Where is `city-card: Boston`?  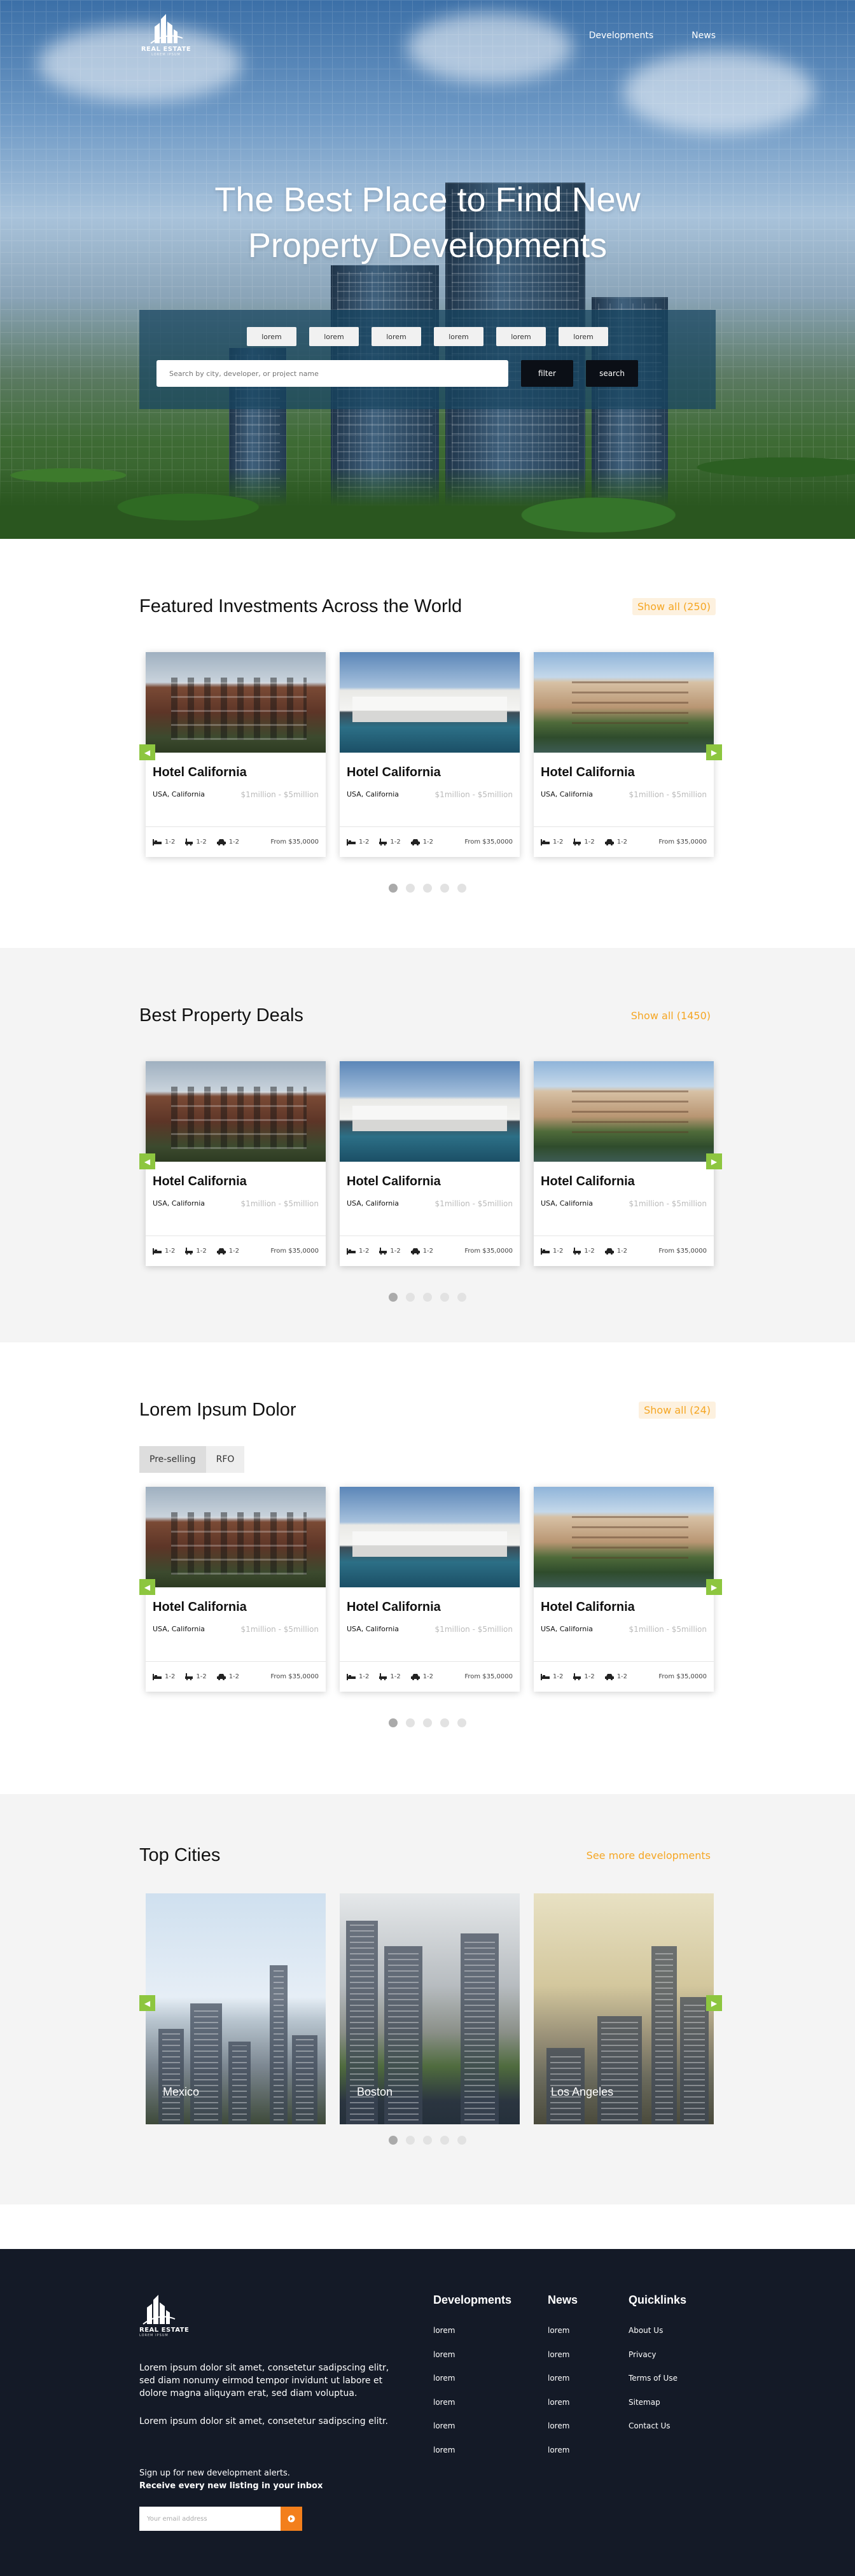 city-card: Boston is located at coordinates (430, 2009).